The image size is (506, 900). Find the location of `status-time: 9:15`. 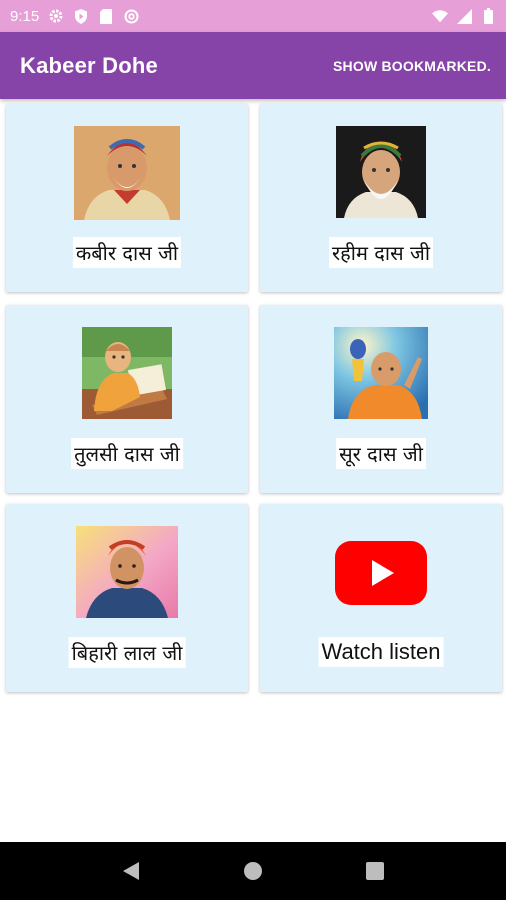

status-time: 9:15 is located at coordinates (25, 16).